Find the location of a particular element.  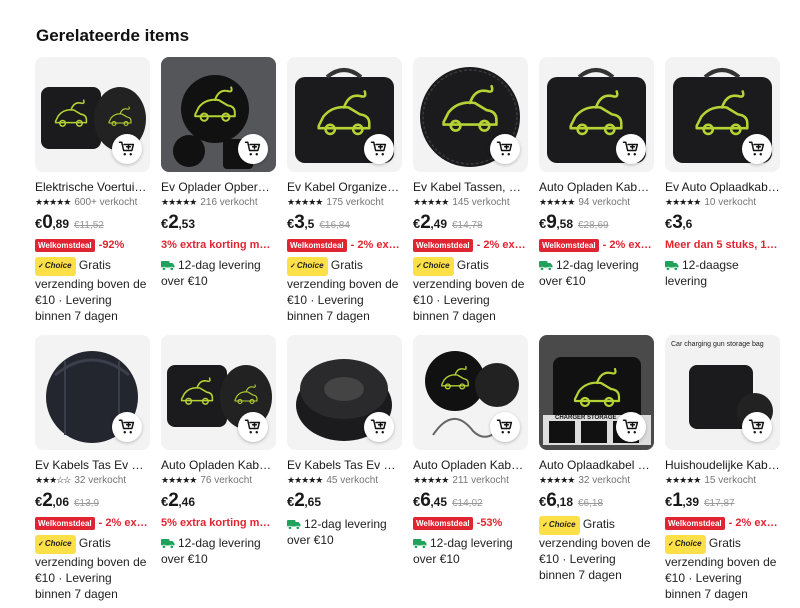

product-title: Ev Kabels Tas Ev Kabel Opslag is located at coordinates (344, 465).